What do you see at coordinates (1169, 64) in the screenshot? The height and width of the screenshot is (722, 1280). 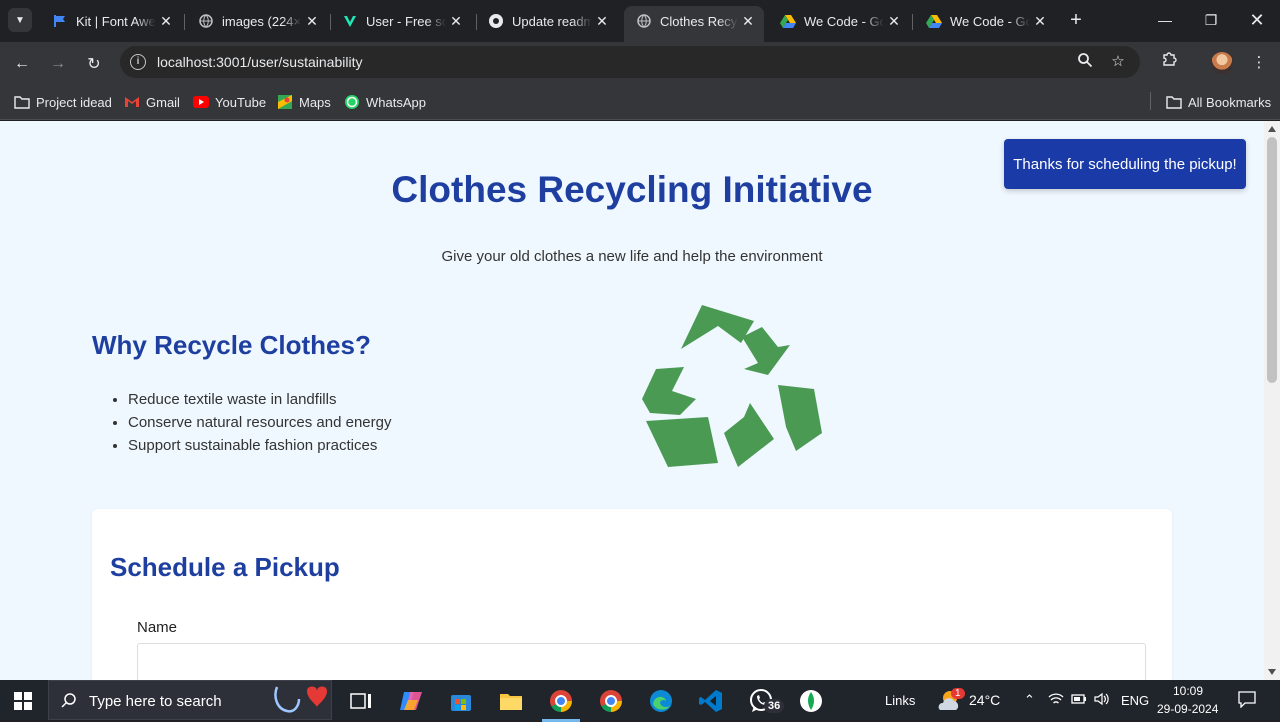 I see `extensions-icon` at bounding box center [1169, 64].